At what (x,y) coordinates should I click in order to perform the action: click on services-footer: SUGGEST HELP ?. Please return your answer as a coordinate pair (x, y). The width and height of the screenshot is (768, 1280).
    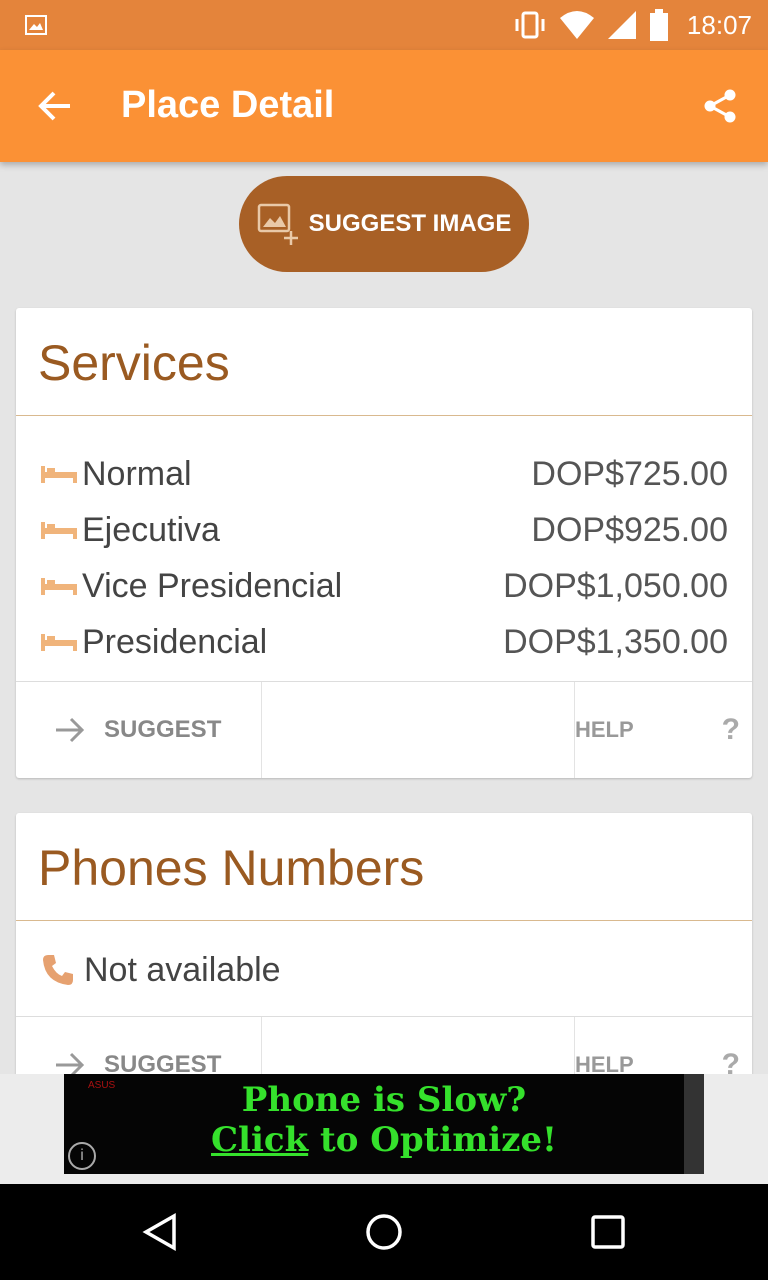
    Looking at the image, I should click on (384, 729).